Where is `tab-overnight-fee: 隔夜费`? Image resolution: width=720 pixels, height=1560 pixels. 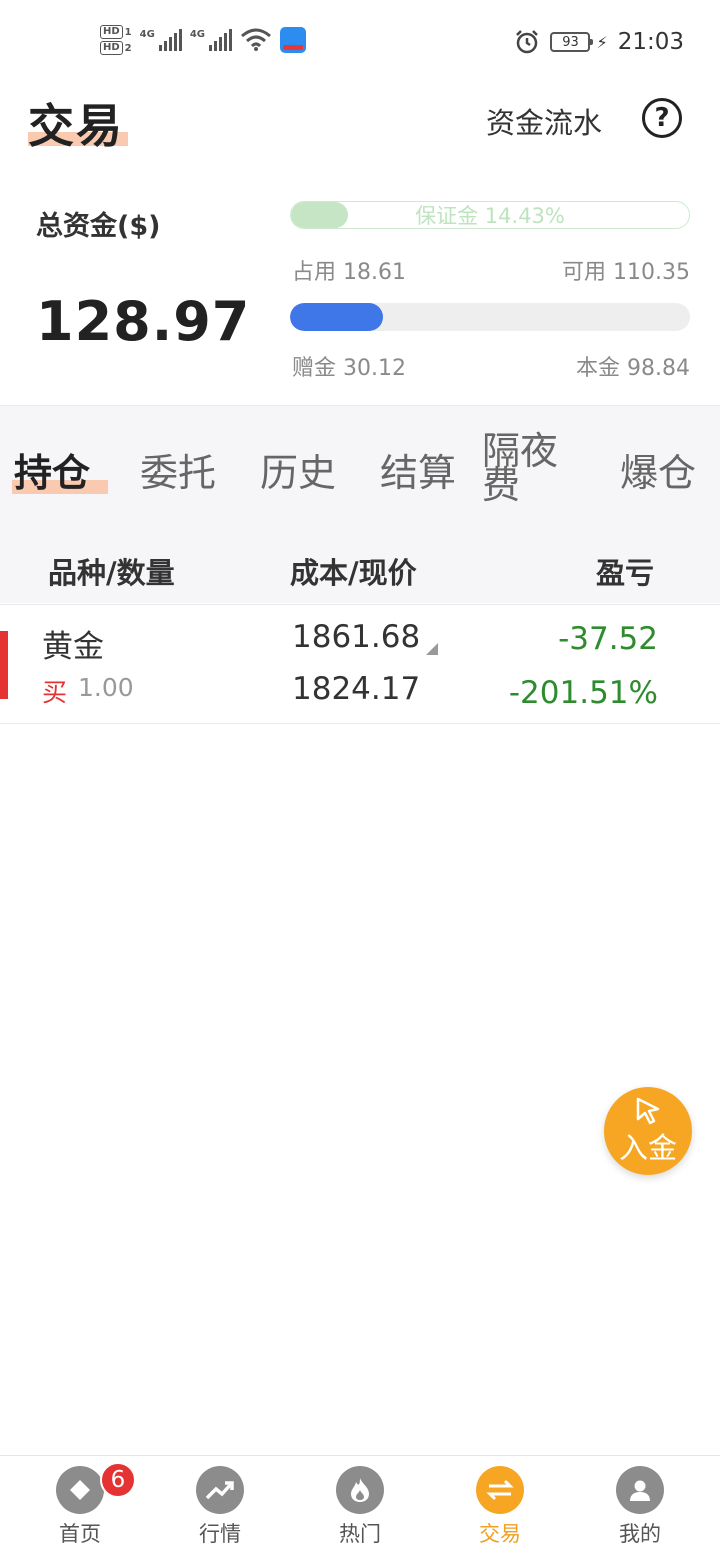
tab-overnight-fee: 隔夜费 is located at coordinates (528, 468).